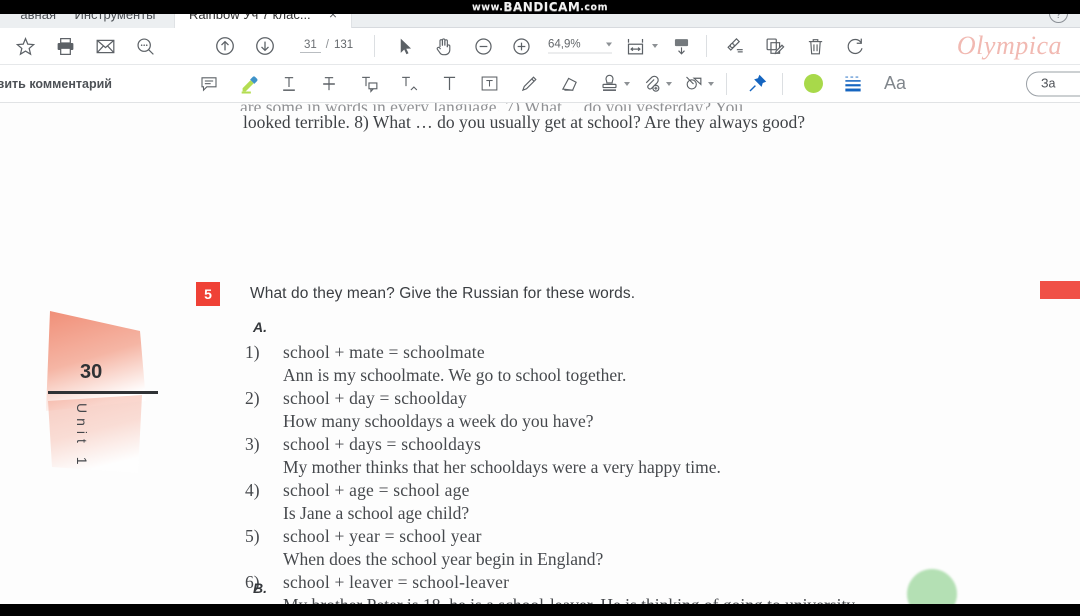 The width and height of the screenshot is (1080, 616). What do you see at coordinates (655, 46) in the screenshot?
I see `fit-page-chevron-icon` at bounding box center [655, 46].